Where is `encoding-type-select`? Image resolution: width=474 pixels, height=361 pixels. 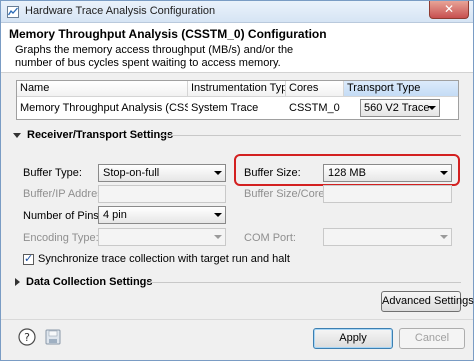
encoding-type-select is located at coordinates (162, 237).